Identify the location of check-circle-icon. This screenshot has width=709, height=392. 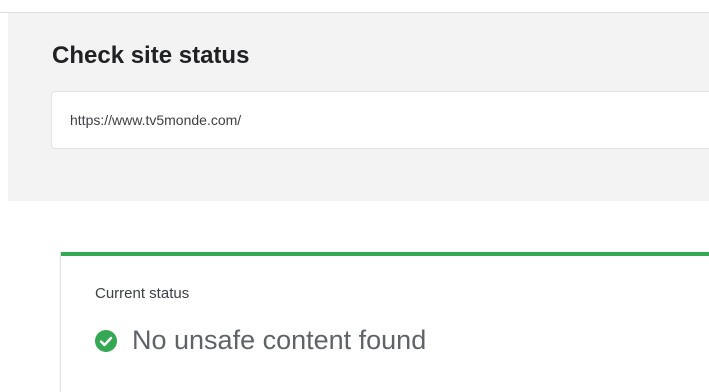
(106, 340).